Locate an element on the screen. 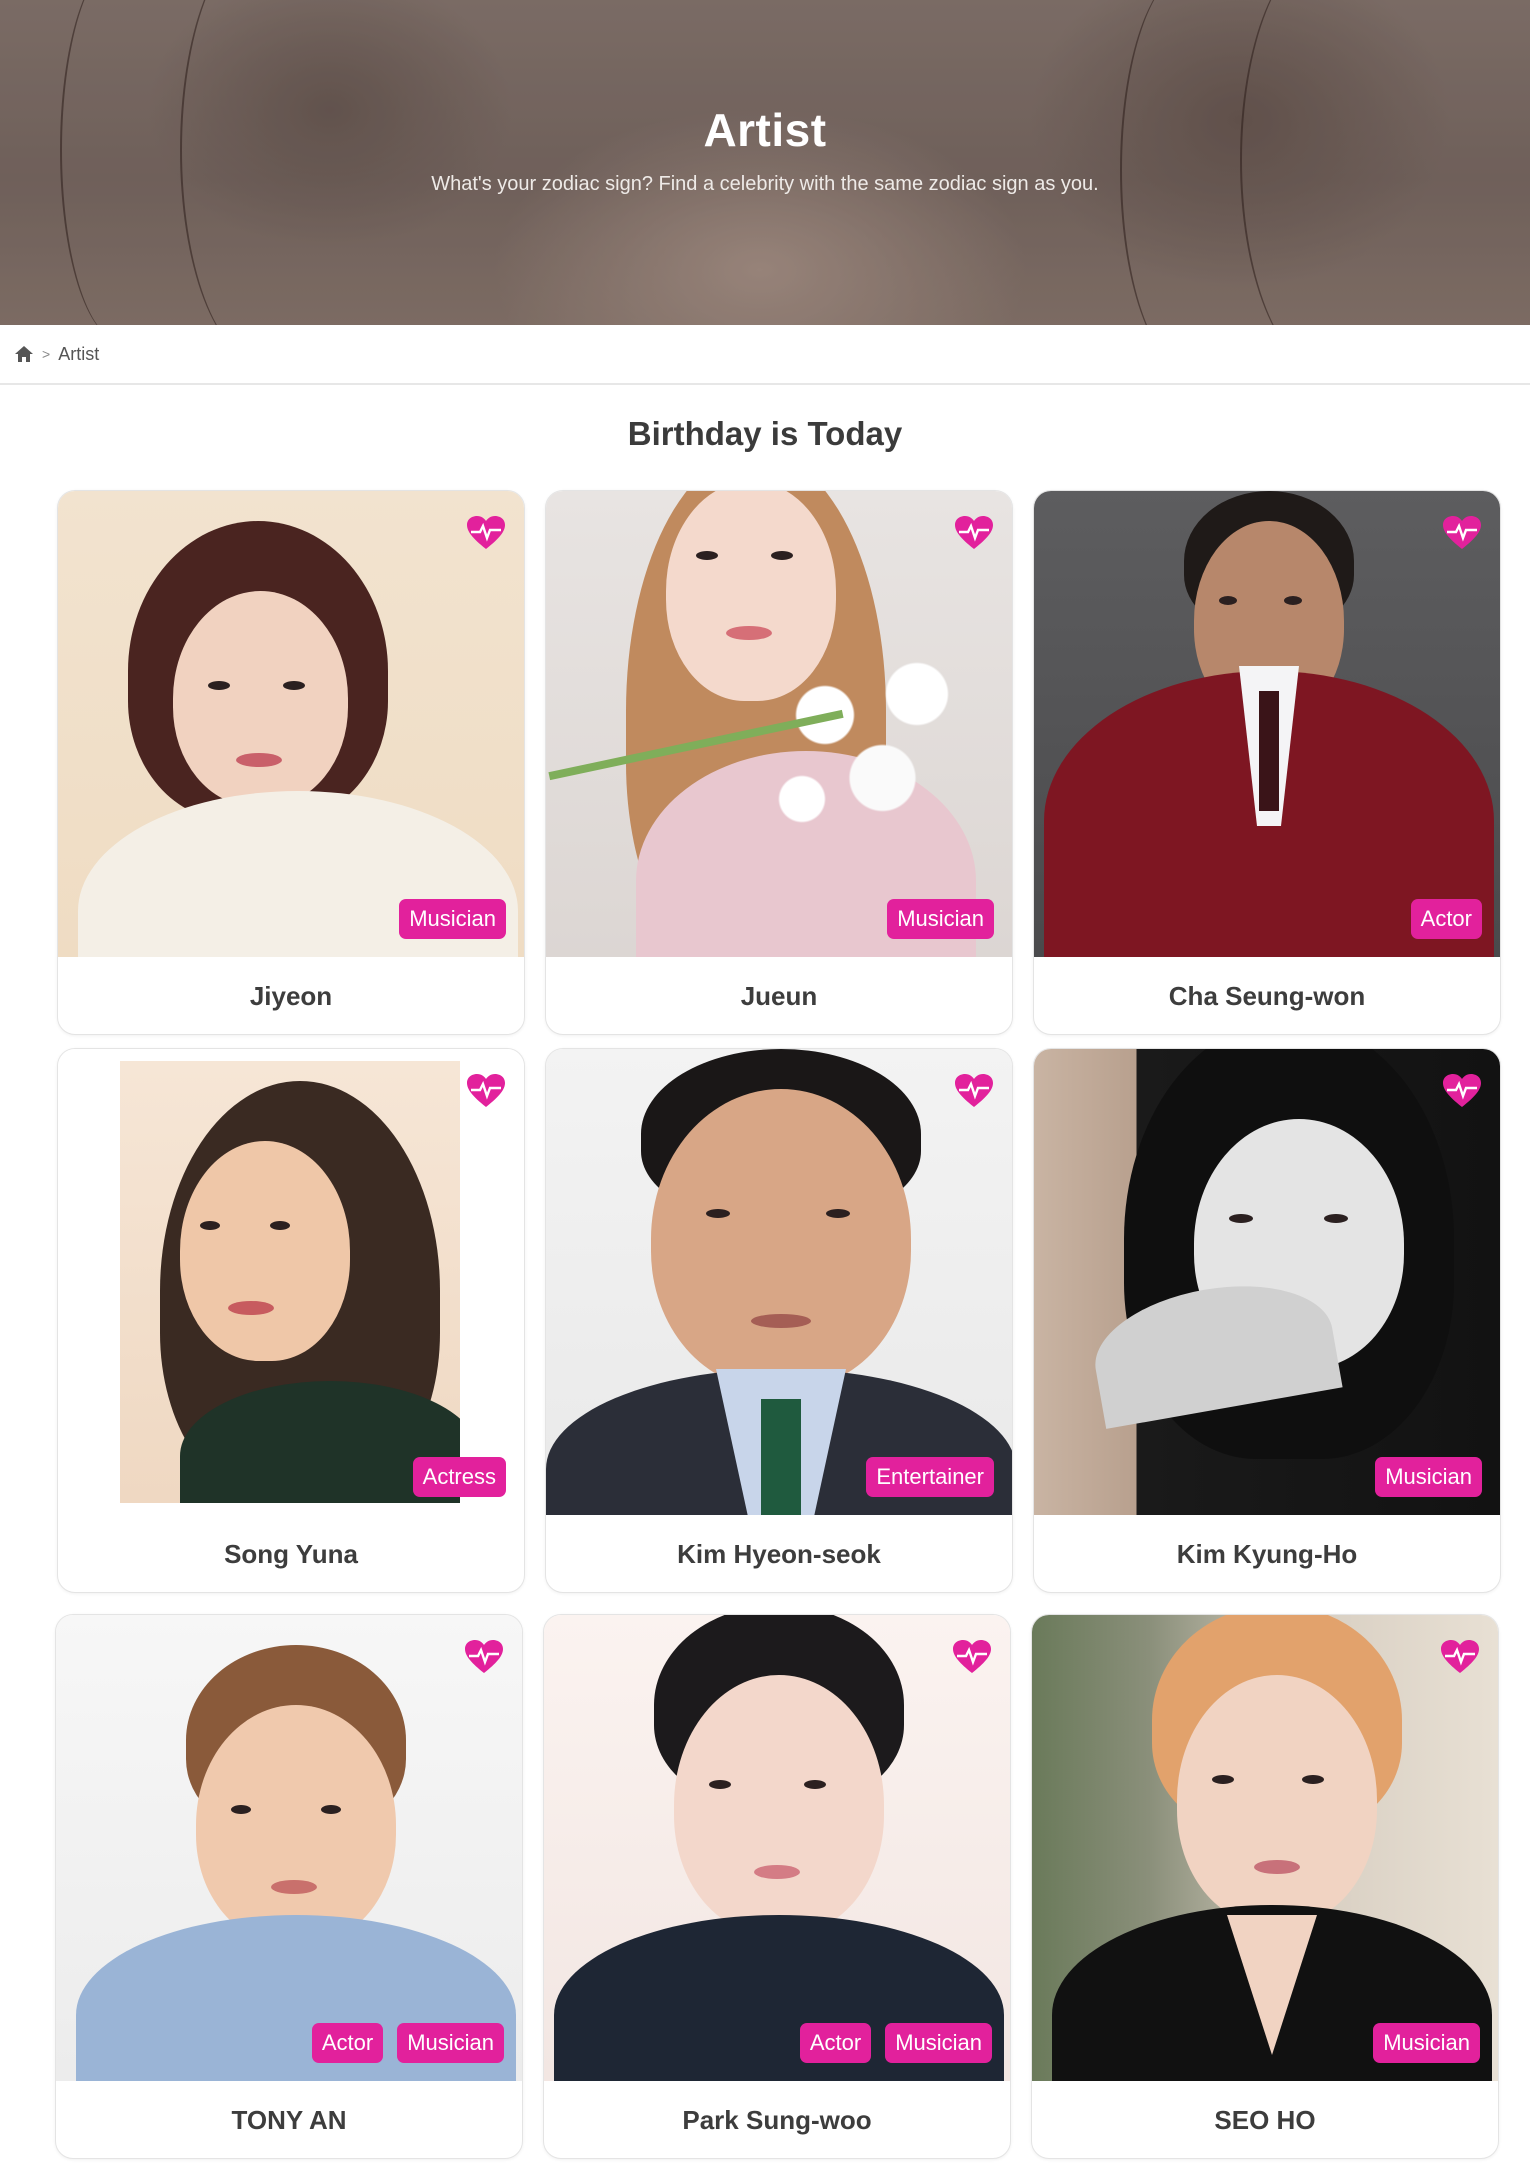  artist-card: Musician Jiyeon is located at coordinates (291, 762).